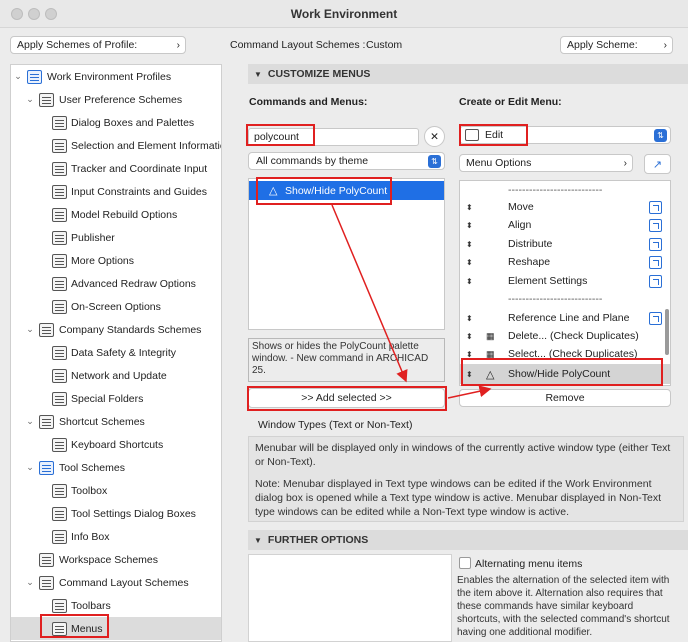 The width and height of the screenshot is (688, 642). What do you see at coordinates (346, 254) in the screenshot?
I see `commands-list: △ Show/Hide PolyCount` at bounding box center [346, 254].